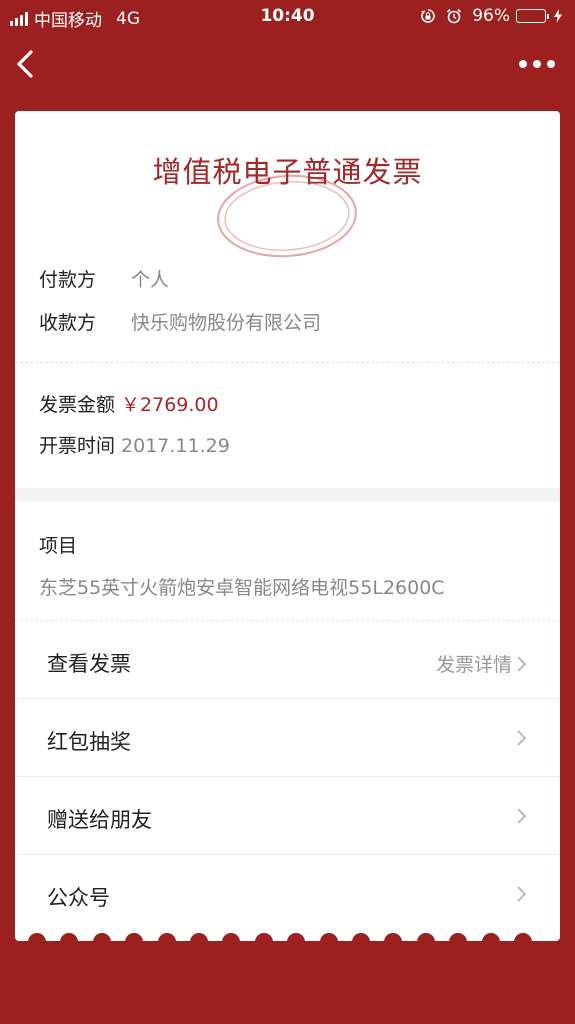  I want to click on invoice-title: 增值税电子普通发票, so click(287, 172).